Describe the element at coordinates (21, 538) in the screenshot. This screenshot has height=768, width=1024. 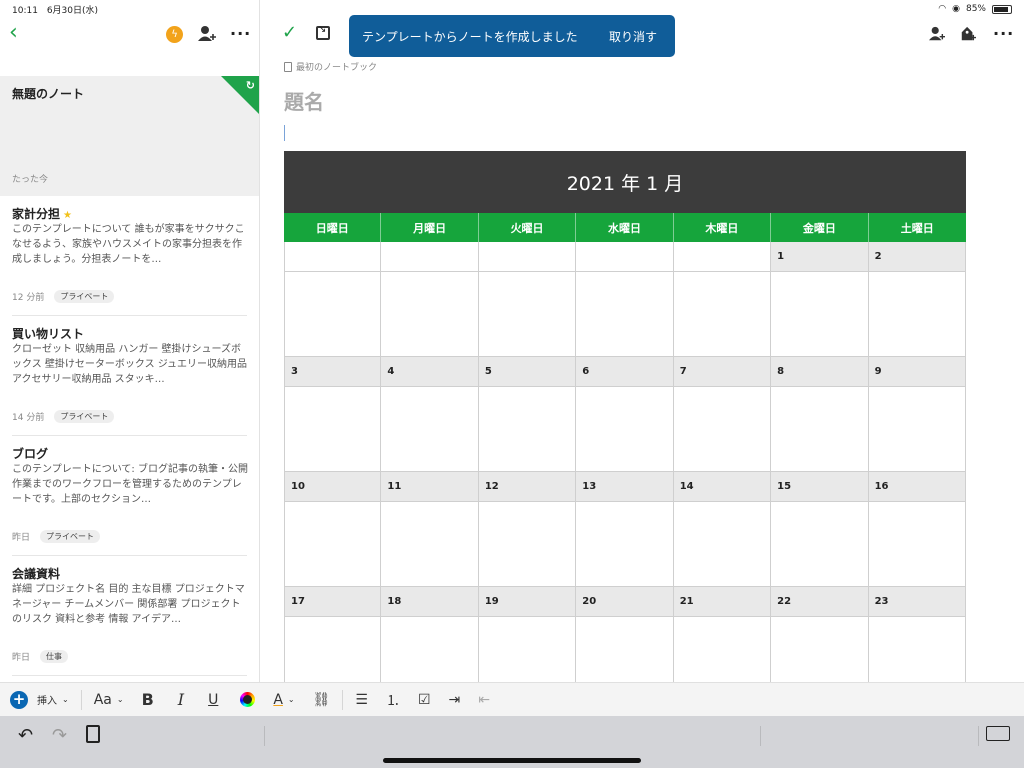
I see `note-time: 昨日` at that location.